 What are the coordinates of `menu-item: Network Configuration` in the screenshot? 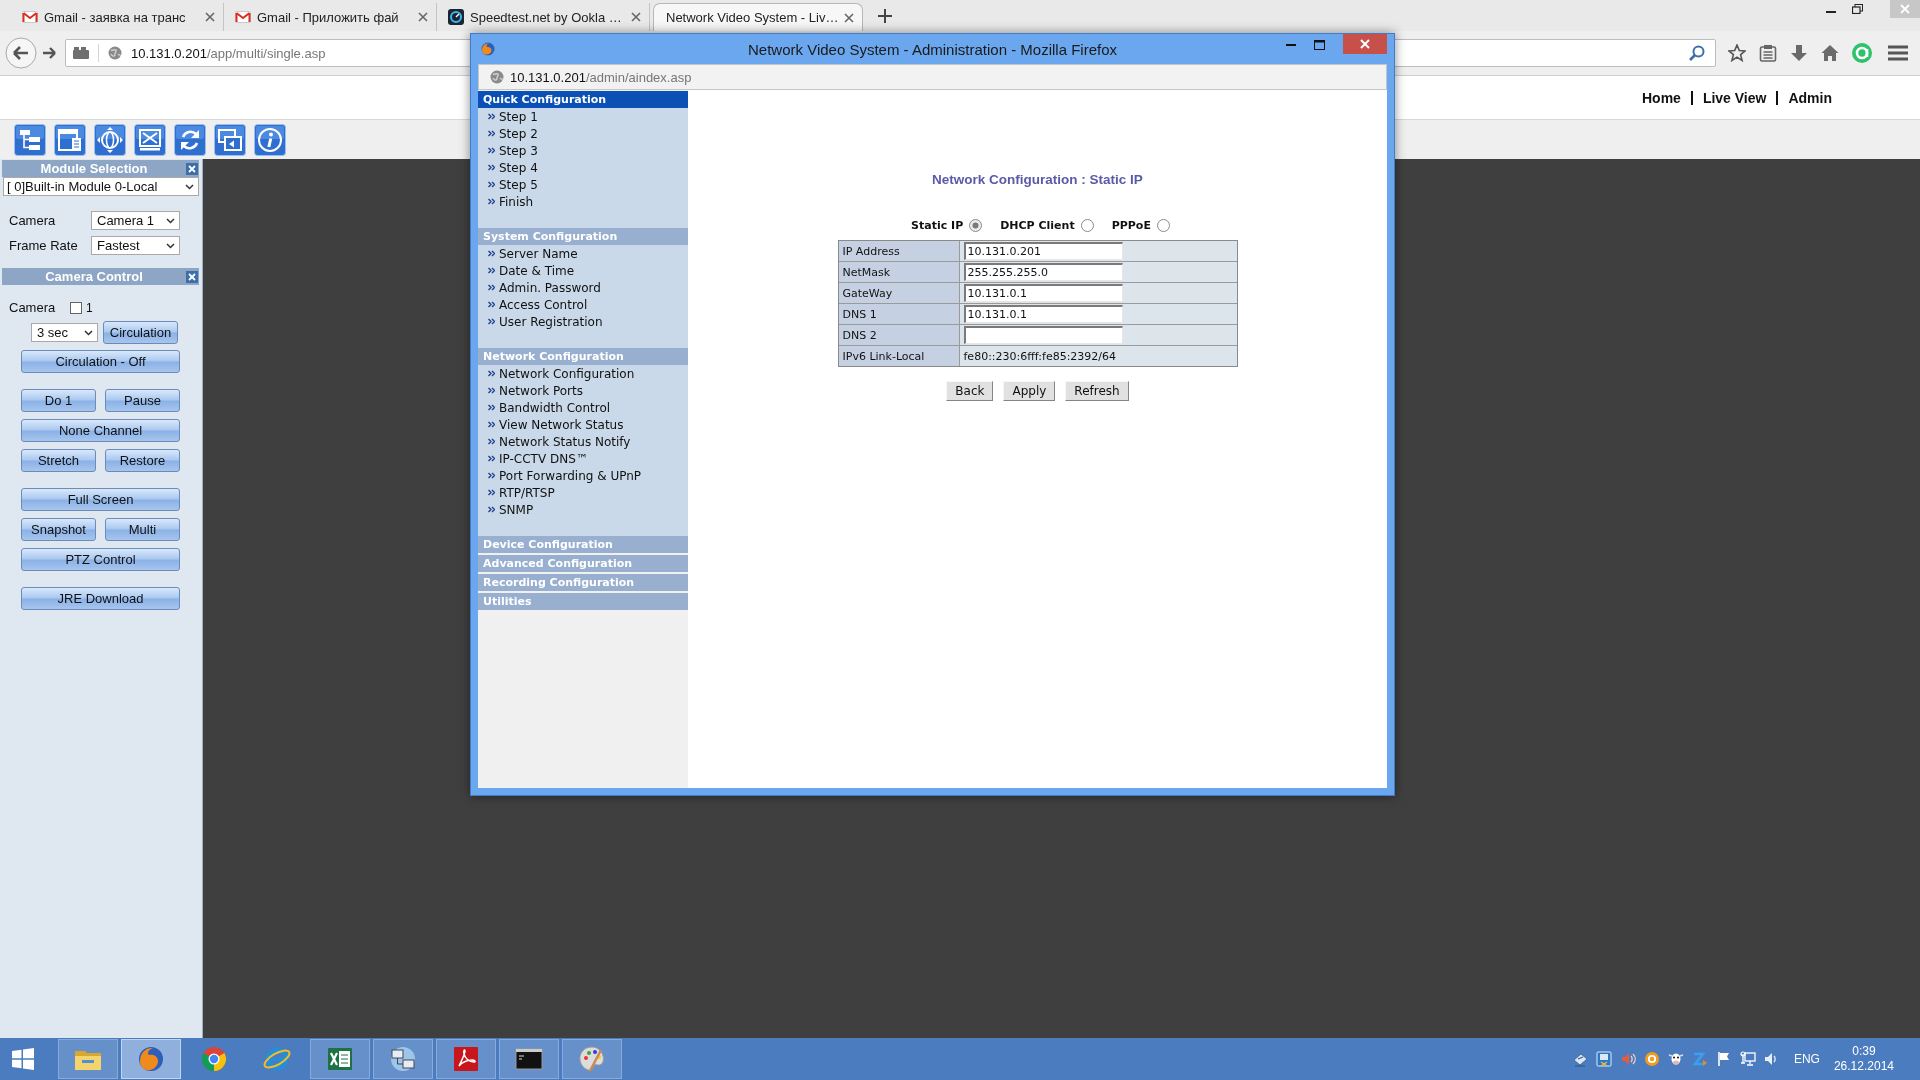 It's located at (583, 373).